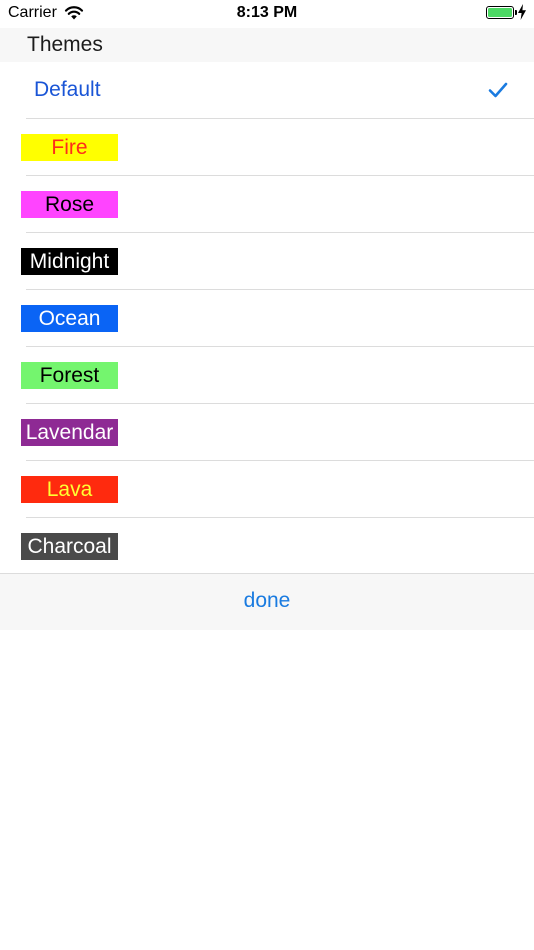 The height and width of the screenshot is (950, 534). Describe the element at coordinates (267, 261) in the screenshot. I see `theme-row-midnight: Midnight` at that location.